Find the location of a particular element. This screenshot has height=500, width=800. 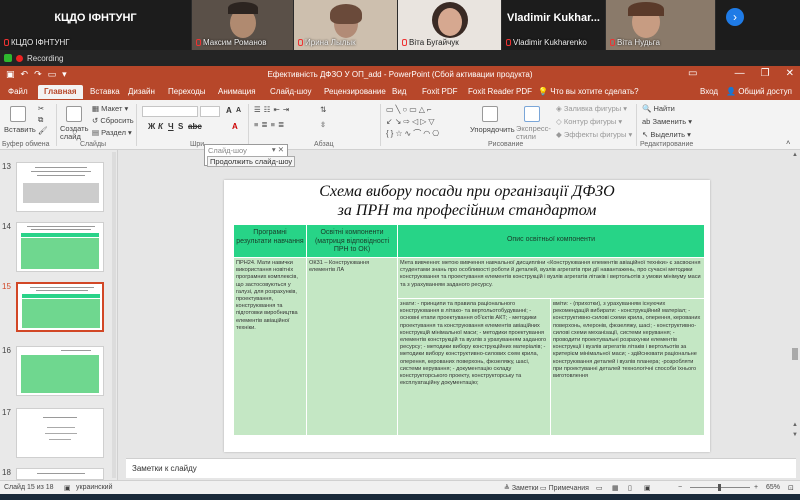

tab-slideshow: Слайд-шоу is located at coordinates (290, 91).